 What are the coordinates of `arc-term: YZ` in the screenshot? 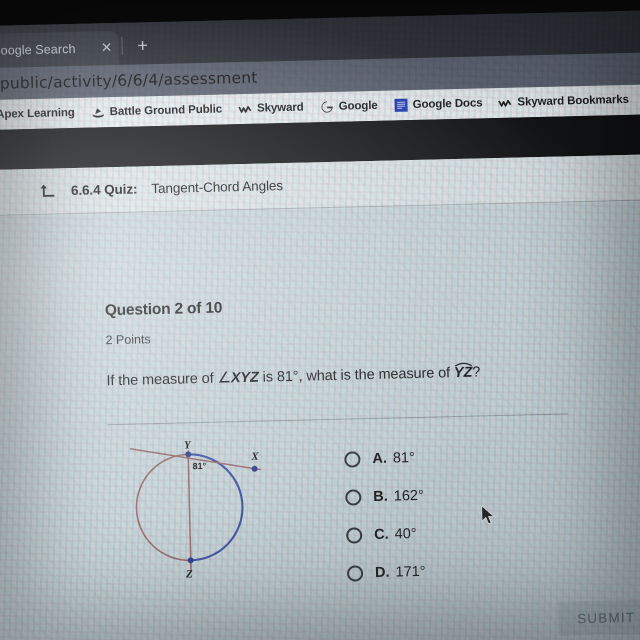 It's located at (463, 372).